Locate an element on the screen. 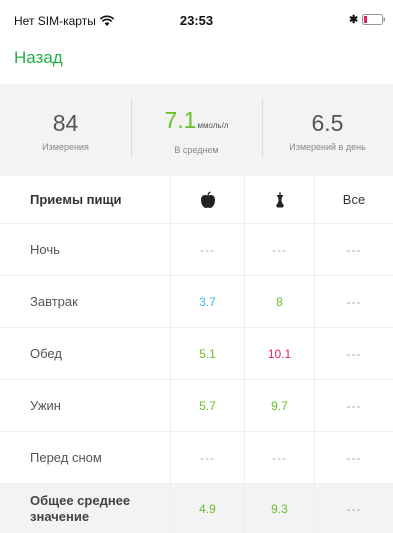 The width and height of the screenshot is (393, 533). after-meal-value: 9.7 is located at coordinates (279, 405).